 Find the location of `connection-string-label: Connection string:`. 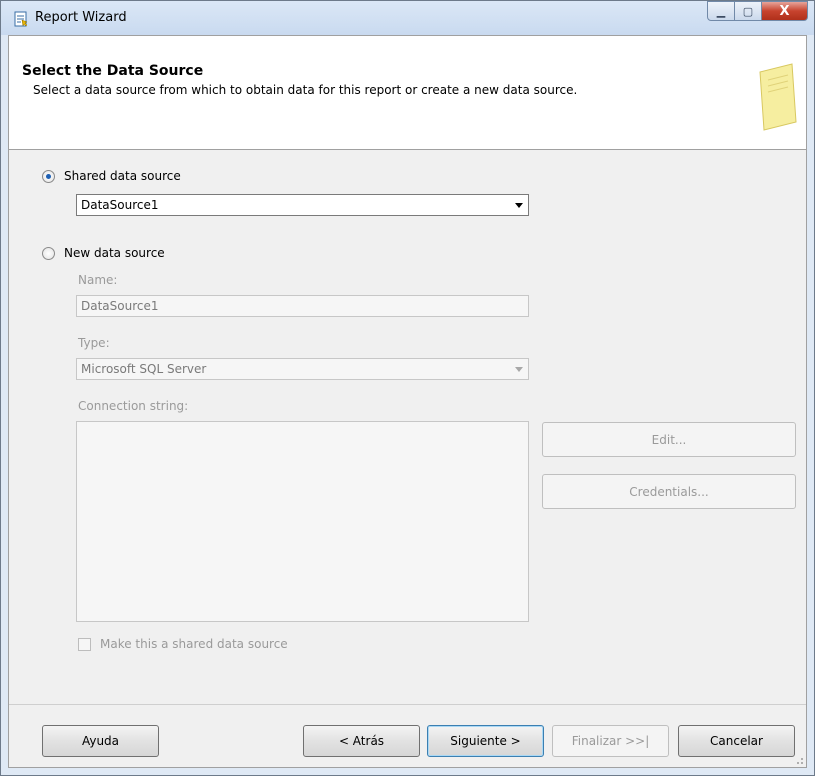

connection-string-label: Connection string: is located at coordinates (133, 406).